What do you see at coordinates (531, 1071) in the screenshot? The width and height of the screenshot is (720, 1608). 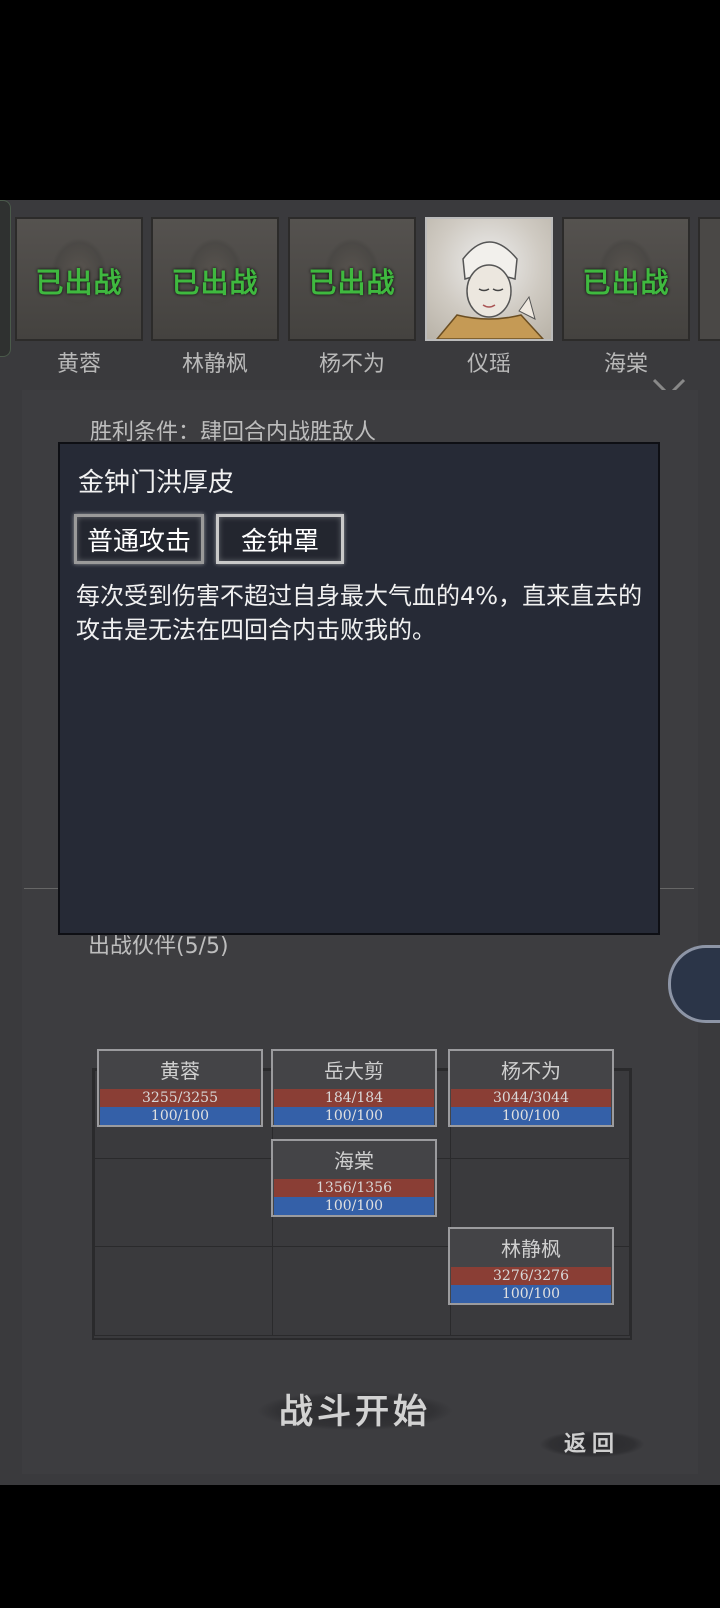 I see `unit-name: 杨不为` at bounding box center [531, 1071].